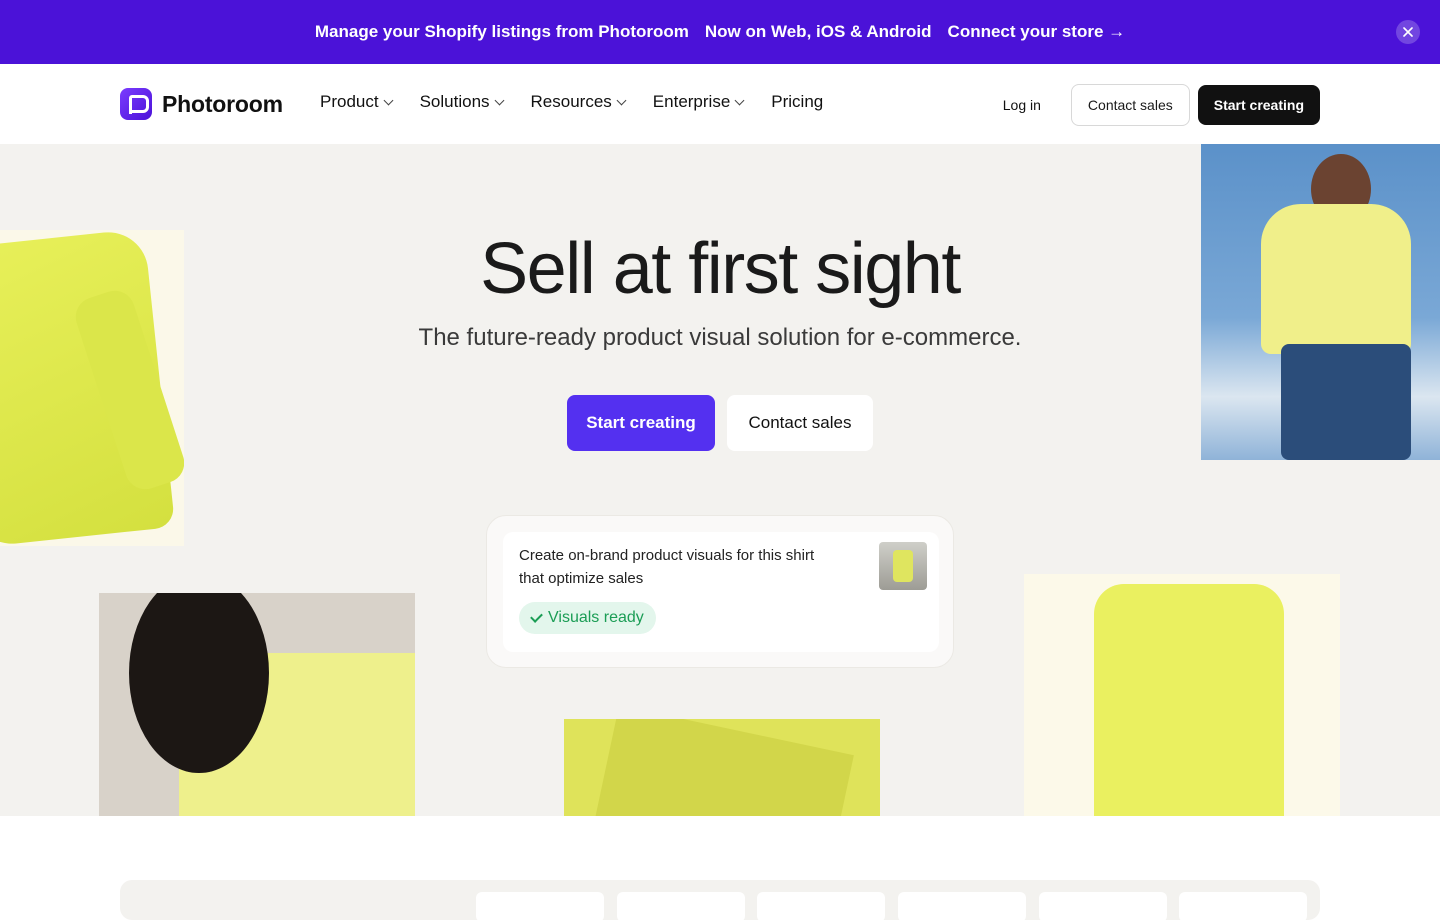 This screenshot has height=922, width=1440. Describe the element at coordinates (1037, 32) in the screenshot. I see `connect-store-link: Connect your store →` at that location.